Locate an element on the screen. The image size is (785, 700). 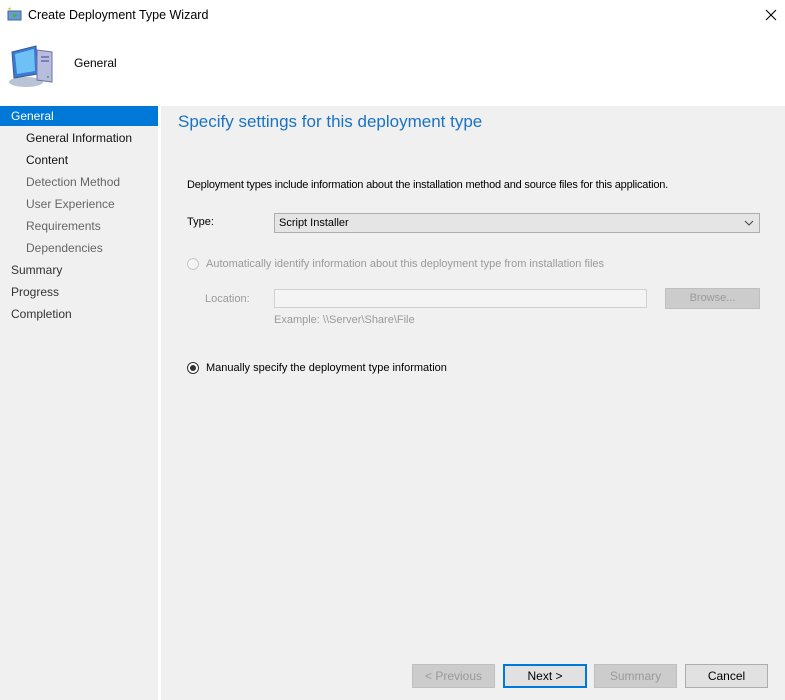
computer-icon is located at coordinates (31, 66).